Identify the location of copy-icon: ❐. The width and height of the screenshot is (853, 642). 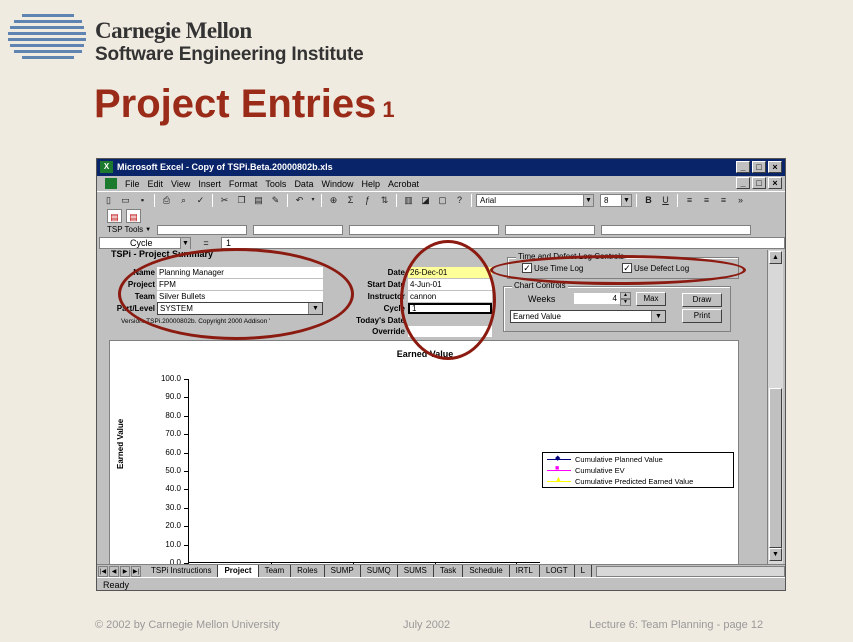
(241, 200).